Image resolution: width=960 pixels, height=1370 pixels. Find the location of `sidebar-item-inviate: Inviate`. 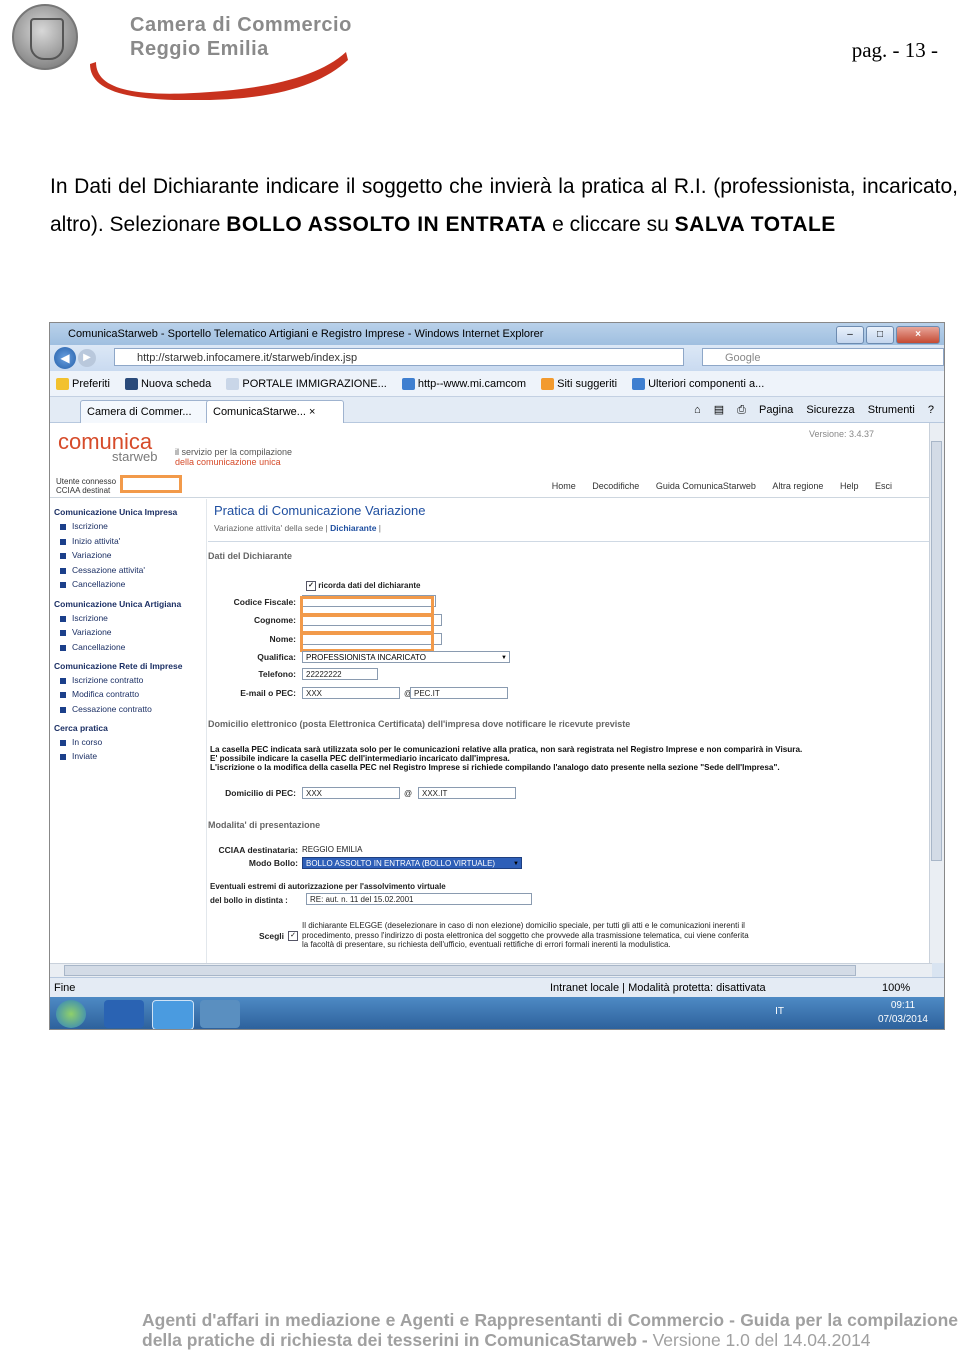

sidebar-item-inviate: Inviate is located at coordinates (78, 756).